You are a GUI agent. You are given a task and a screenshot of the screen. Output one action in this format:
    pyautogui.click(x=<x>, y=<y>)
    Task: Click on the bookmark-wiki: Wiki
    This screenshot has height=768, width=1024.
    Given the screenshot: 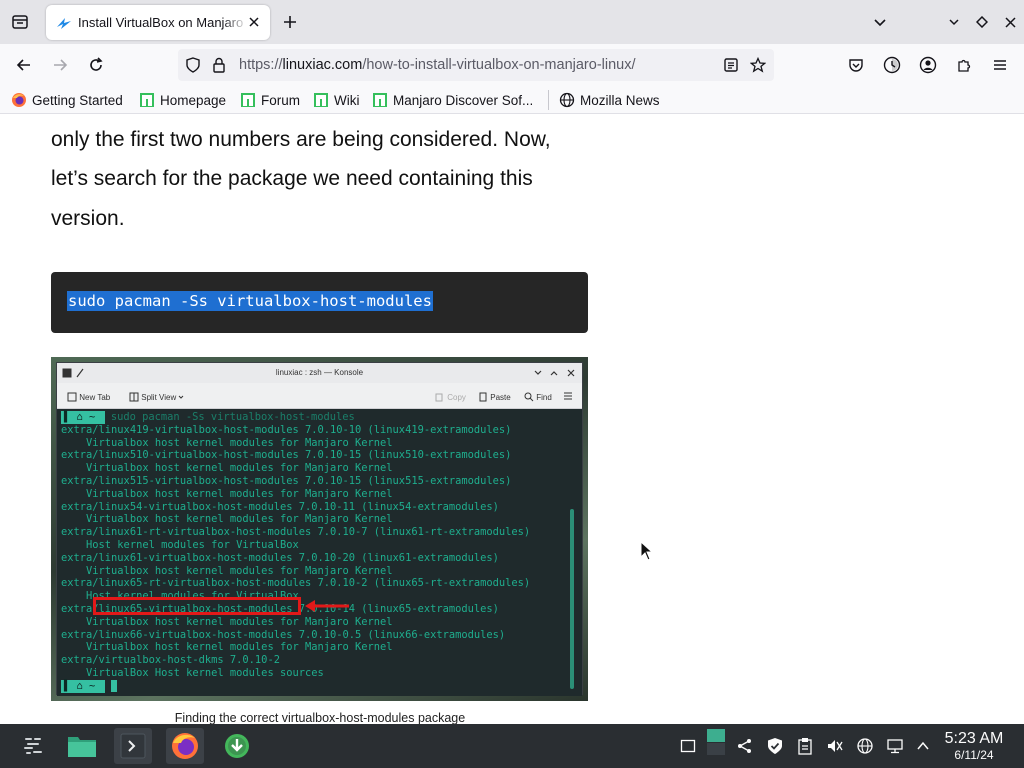 What is the action you would take?
    pyautogui.click(x=336, y=100)
    